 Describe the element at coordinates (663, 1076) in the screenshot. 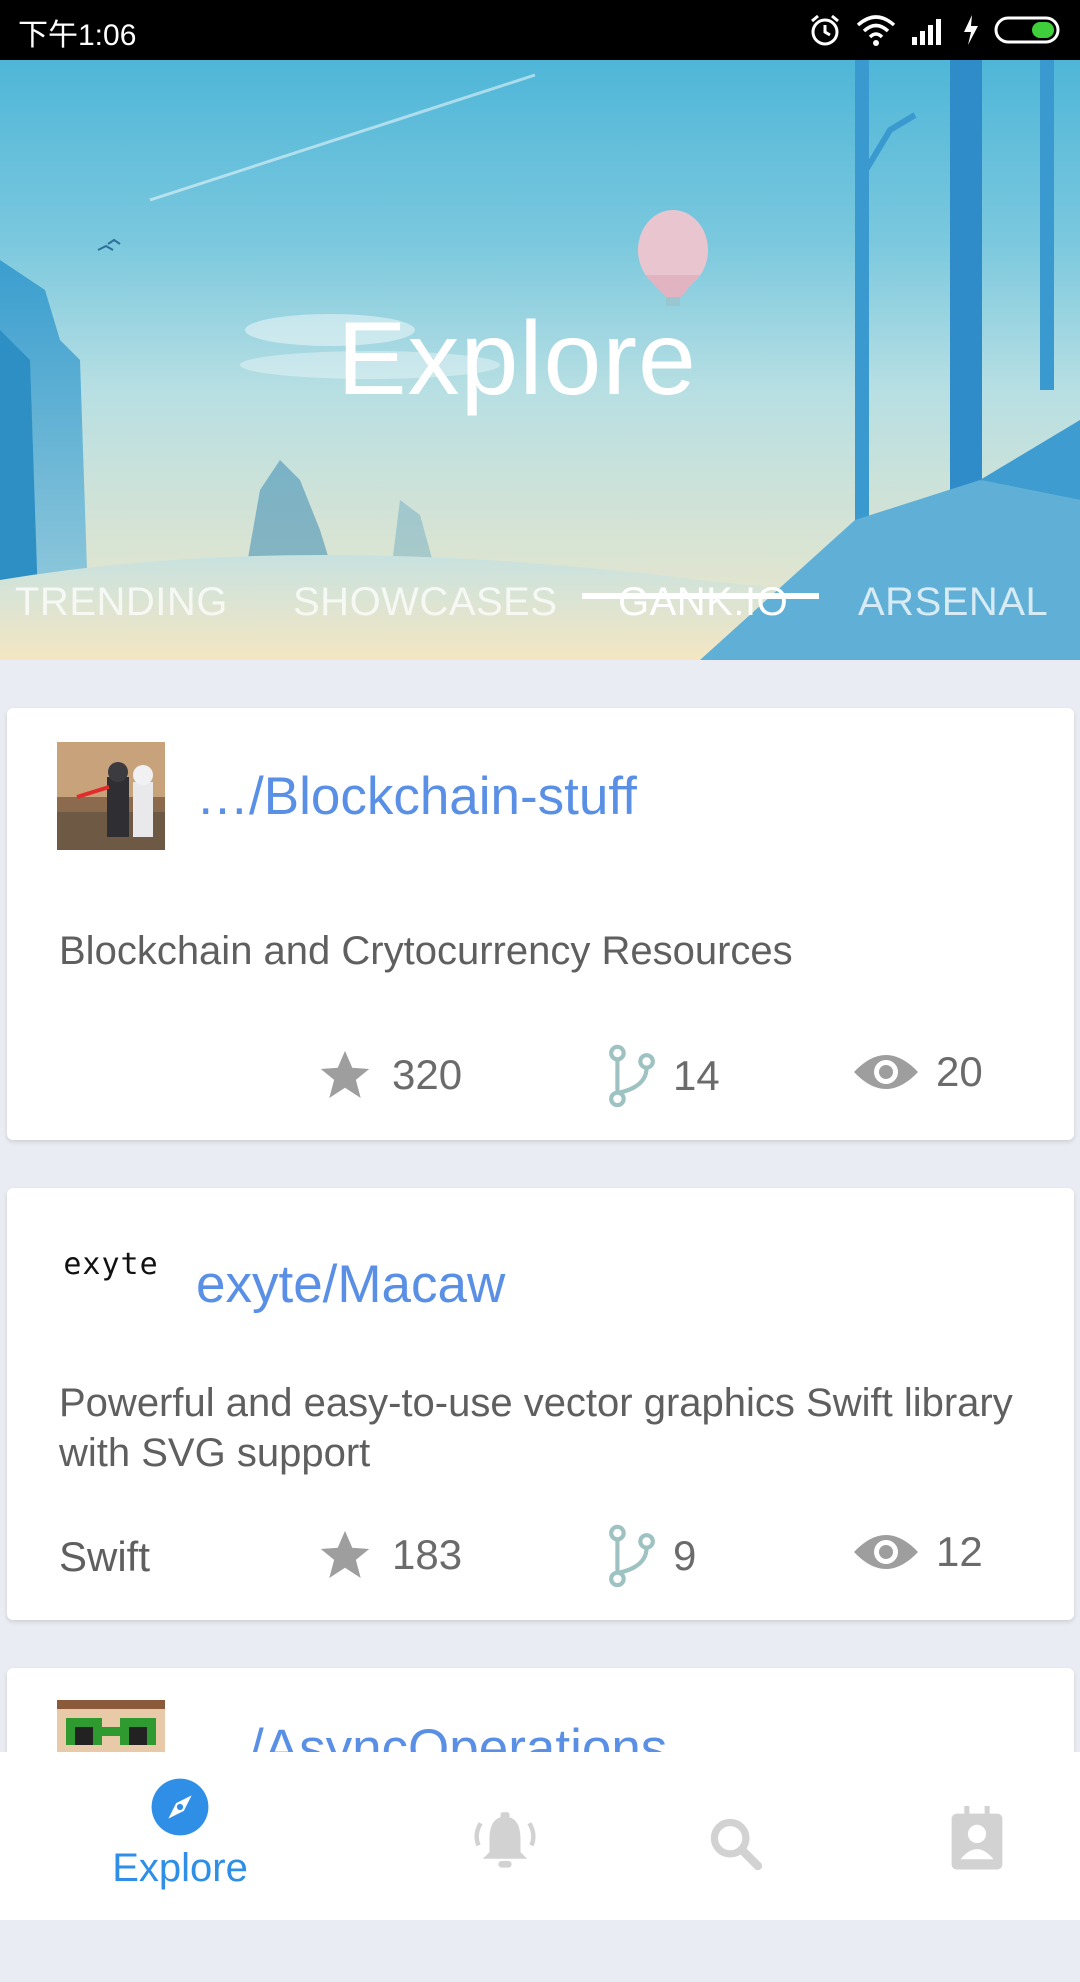

I see `forks-stat: 14` at that location.